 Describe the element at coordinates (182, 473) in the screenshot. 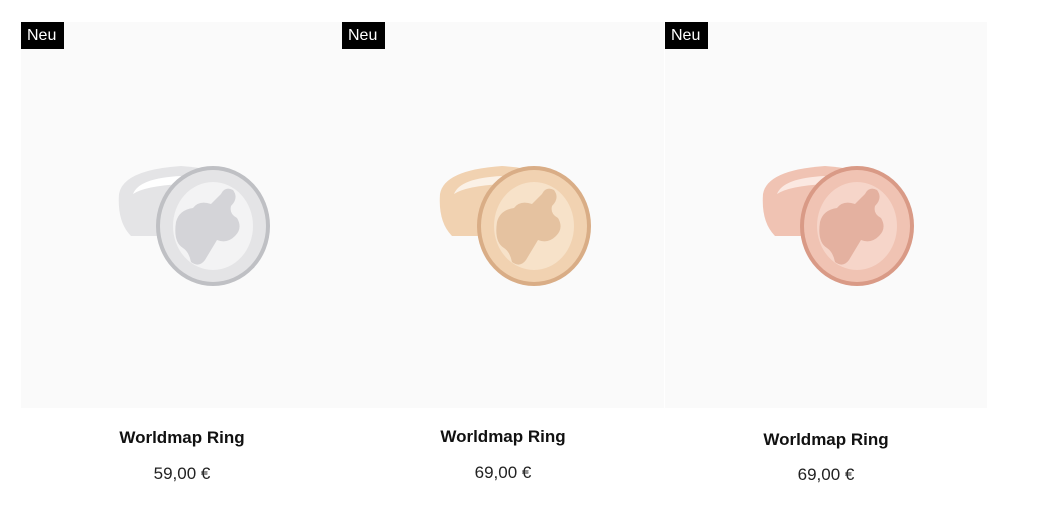

I see `product-price: 59,00 €` at that location.